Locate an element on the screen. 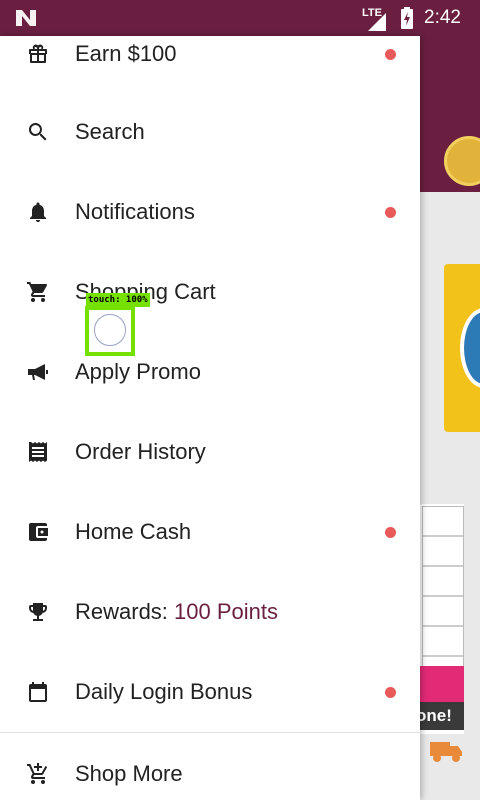 This screenshot has width=480, height=800. menu-item-apply-promo: Apply Promo is located at coordinates (210, 372).